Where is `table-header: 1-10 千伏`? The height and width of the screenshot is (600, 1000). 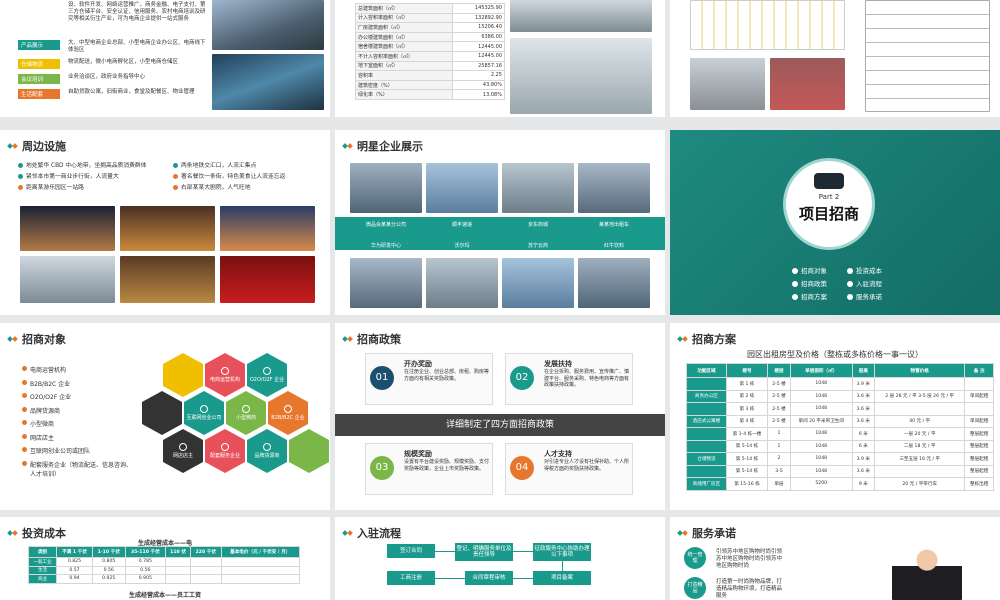 table-header: 1-10 千伏 is located at coordinates (108, 552).